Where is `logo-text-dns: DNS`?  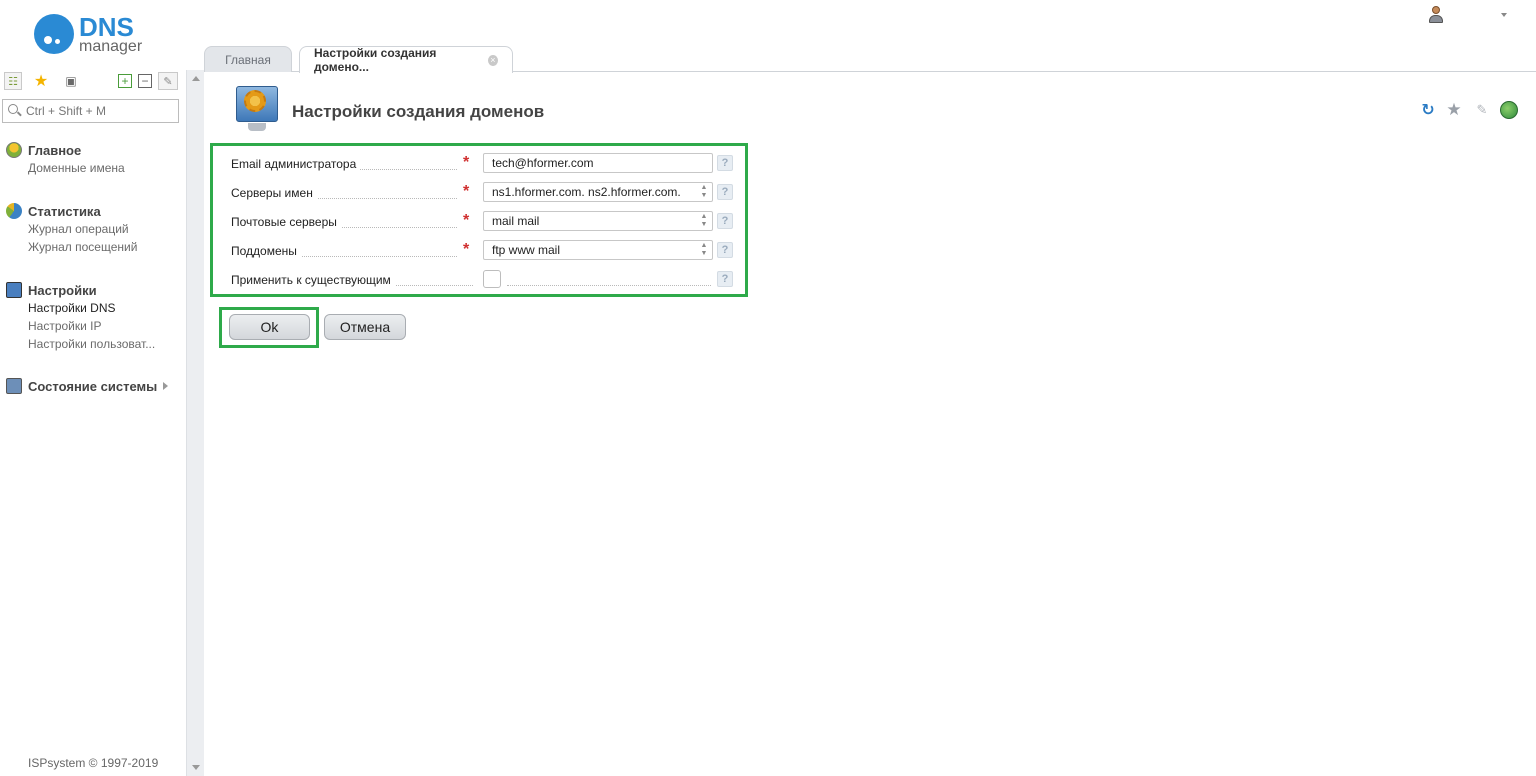 logo-text-dns: DNS is located at coordinates (106, 27).